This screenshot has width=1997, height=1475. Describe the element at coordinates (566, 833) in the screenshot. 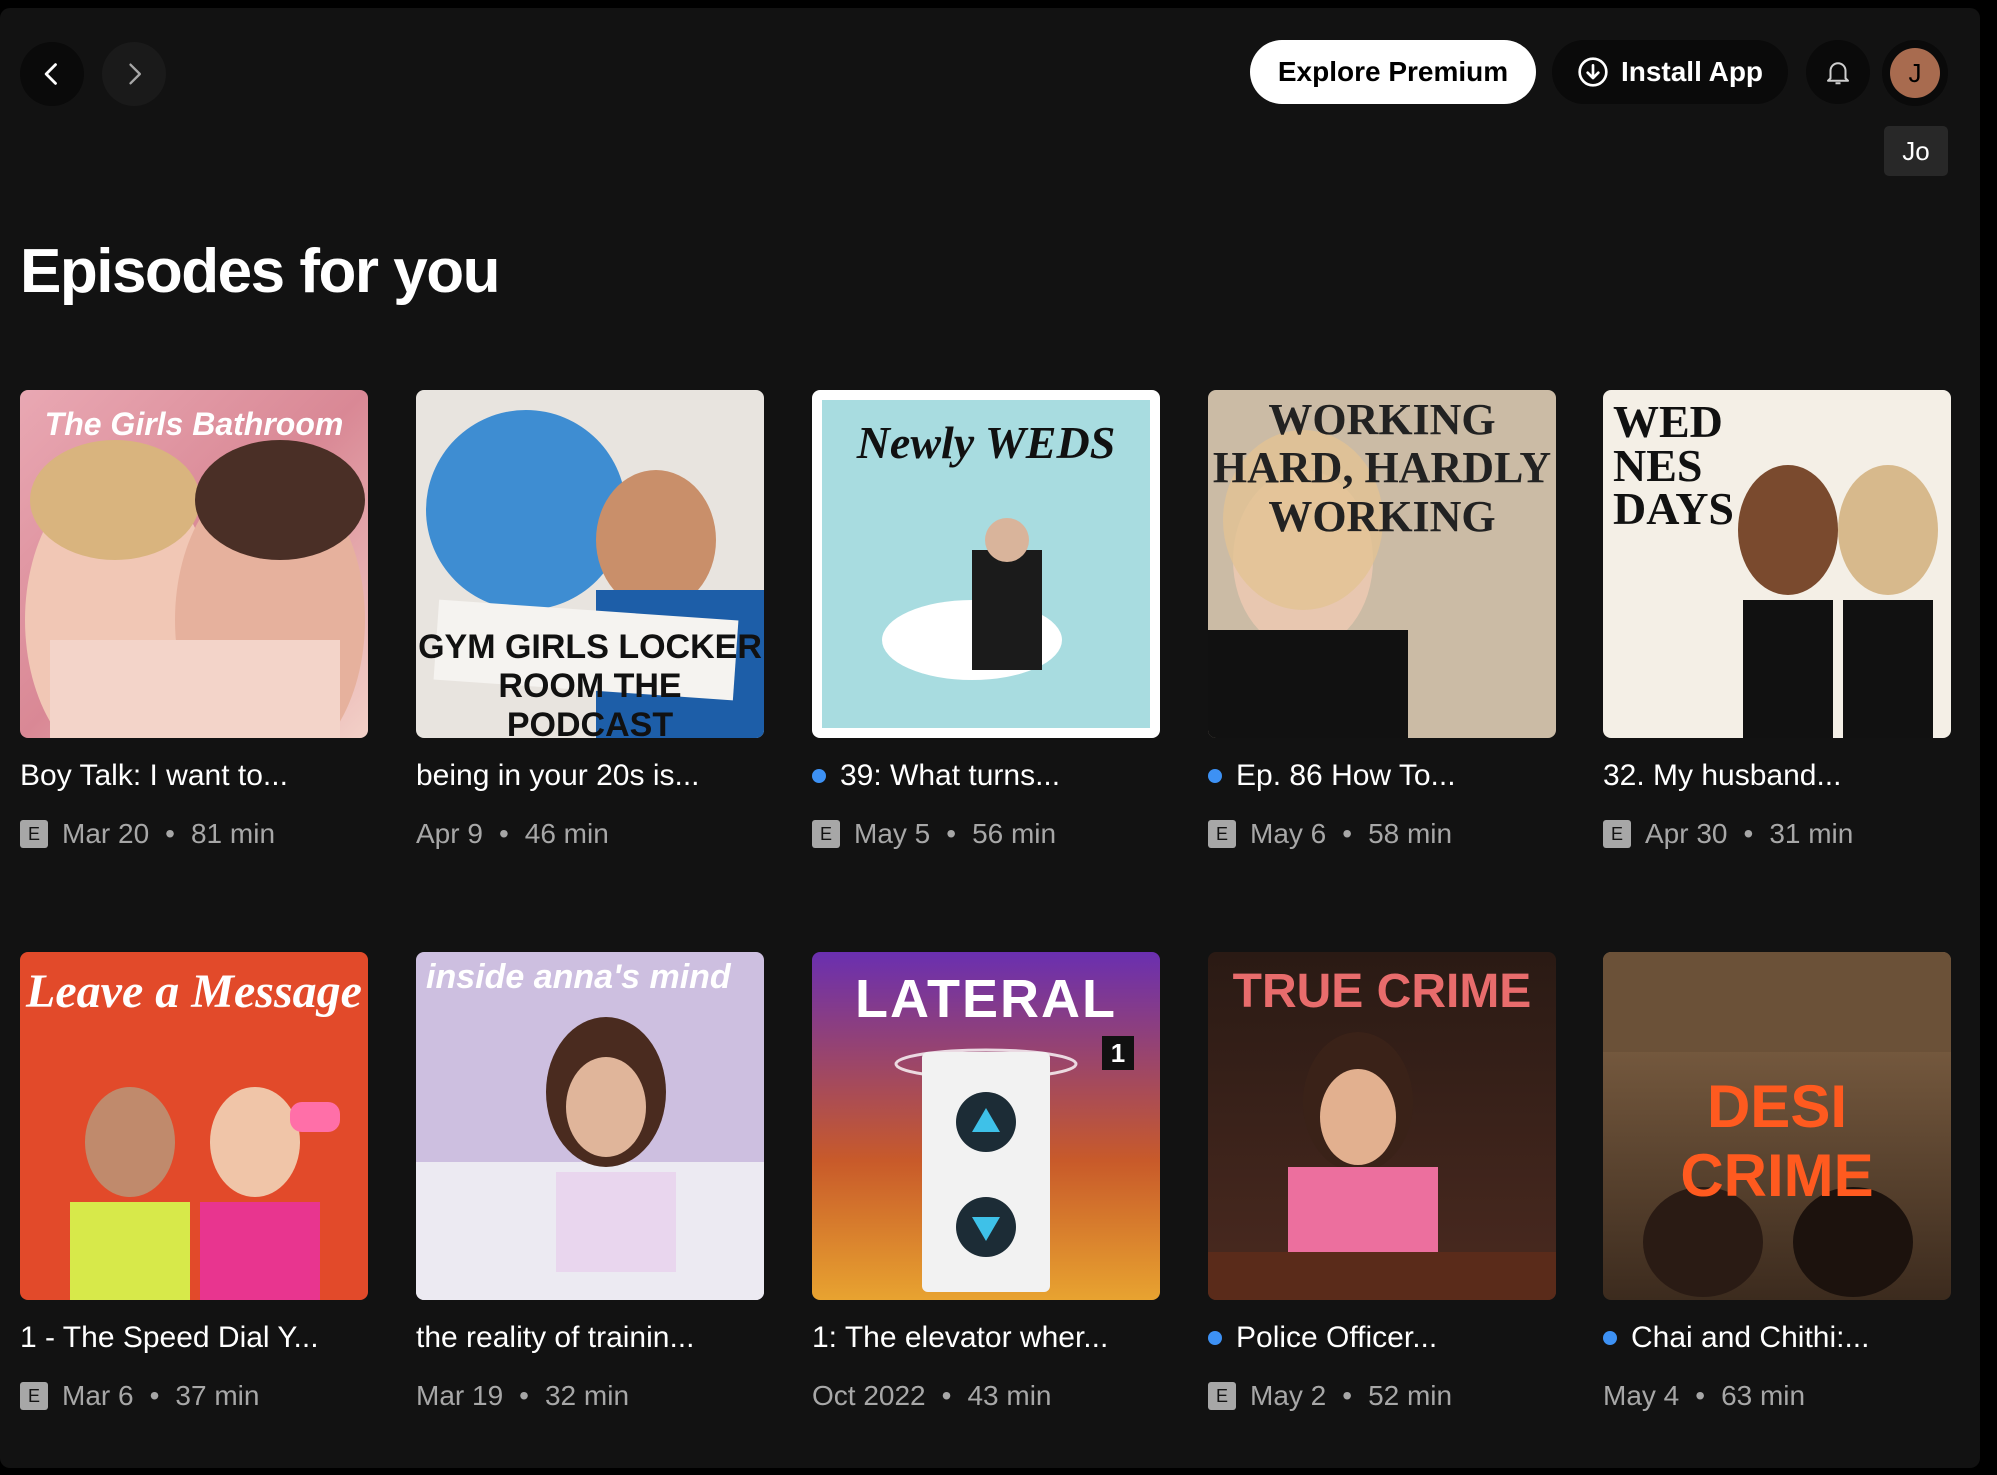

I see `episode-duration: 46 min` at that location.